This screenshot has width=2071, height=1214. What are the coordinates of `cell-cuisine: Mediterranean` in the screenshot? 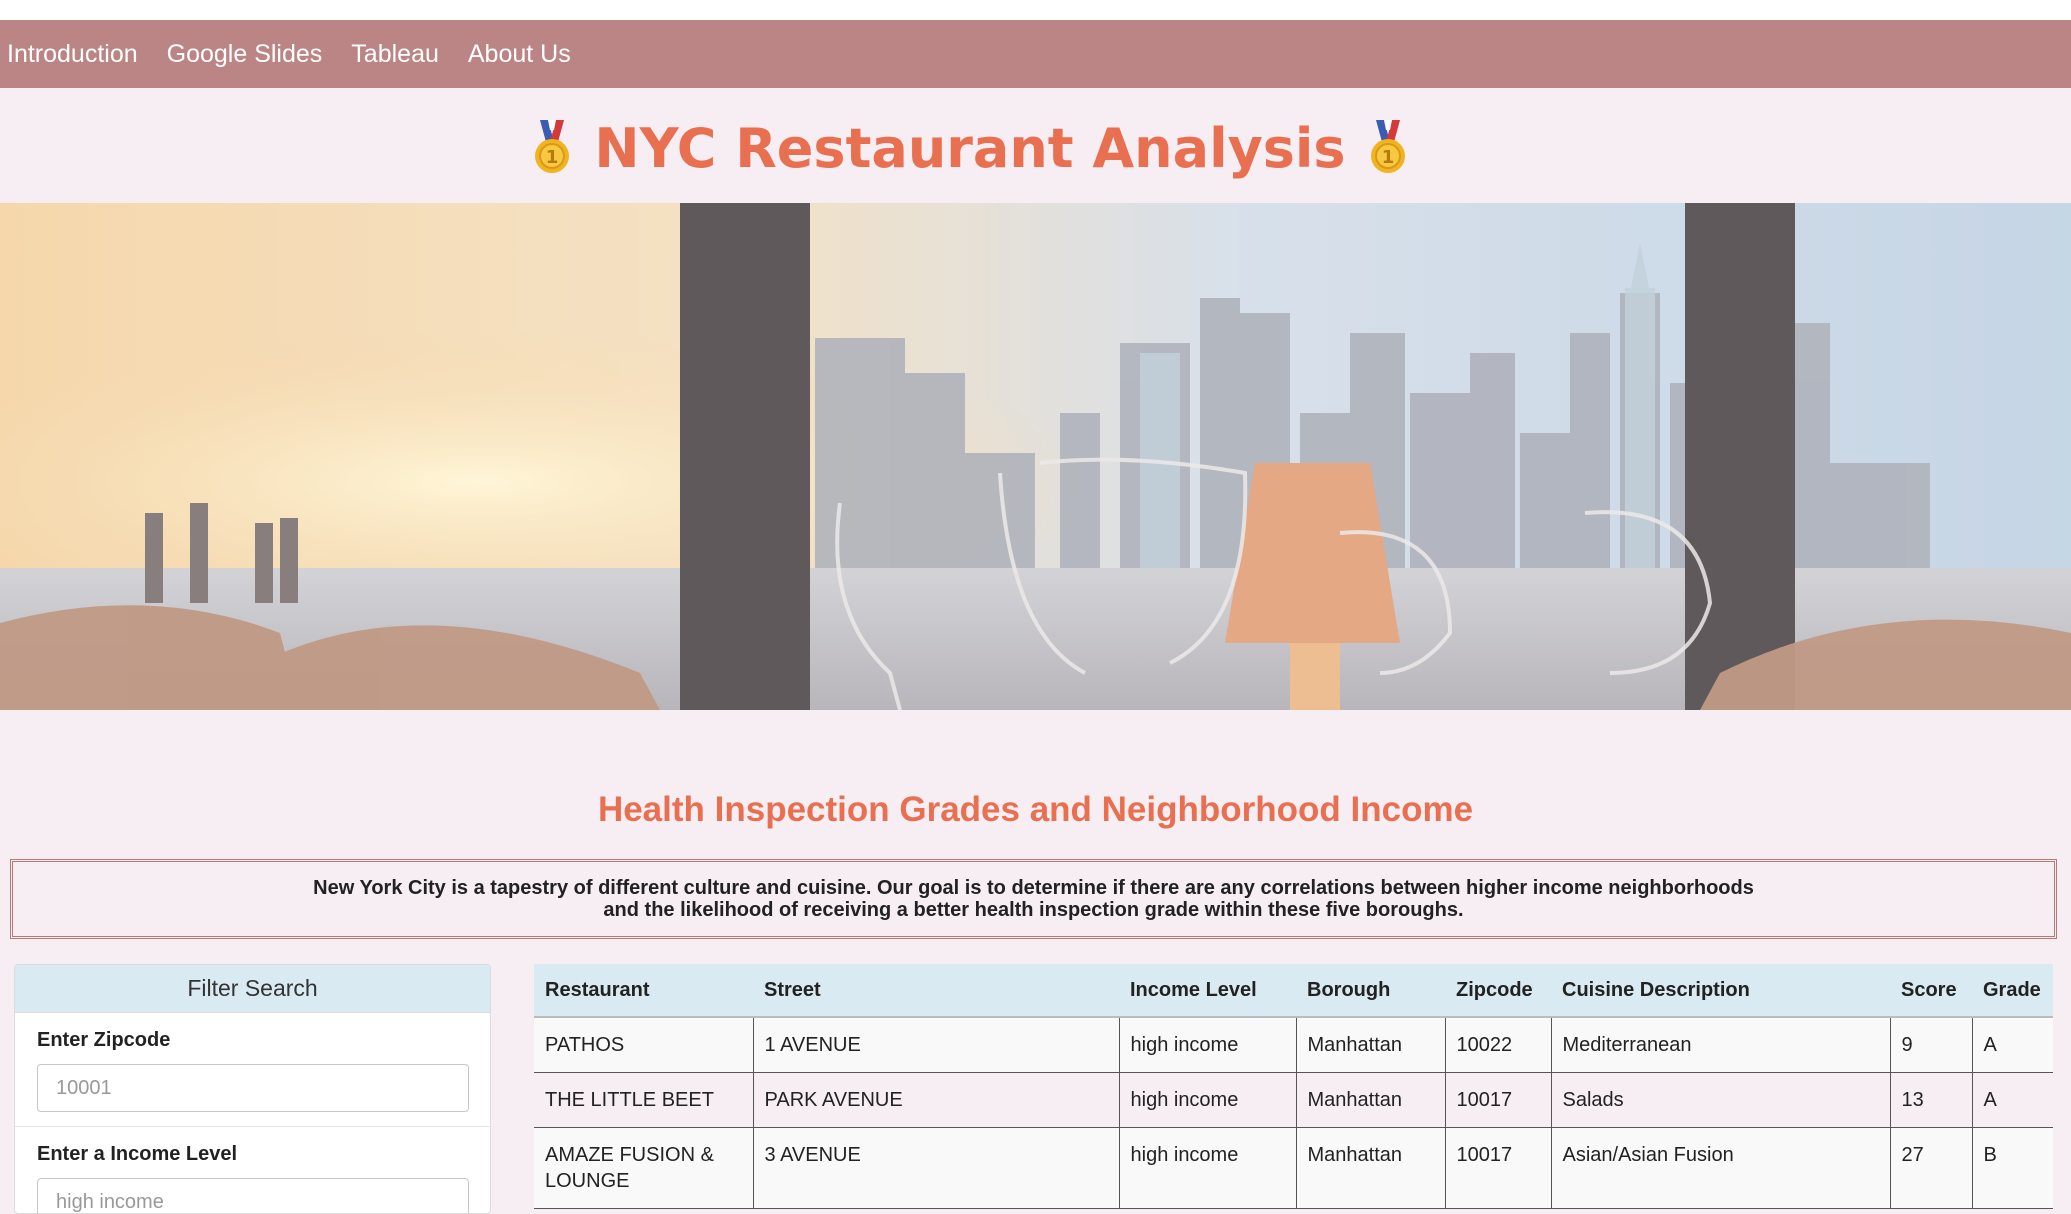 It's located at (1721, 1045).